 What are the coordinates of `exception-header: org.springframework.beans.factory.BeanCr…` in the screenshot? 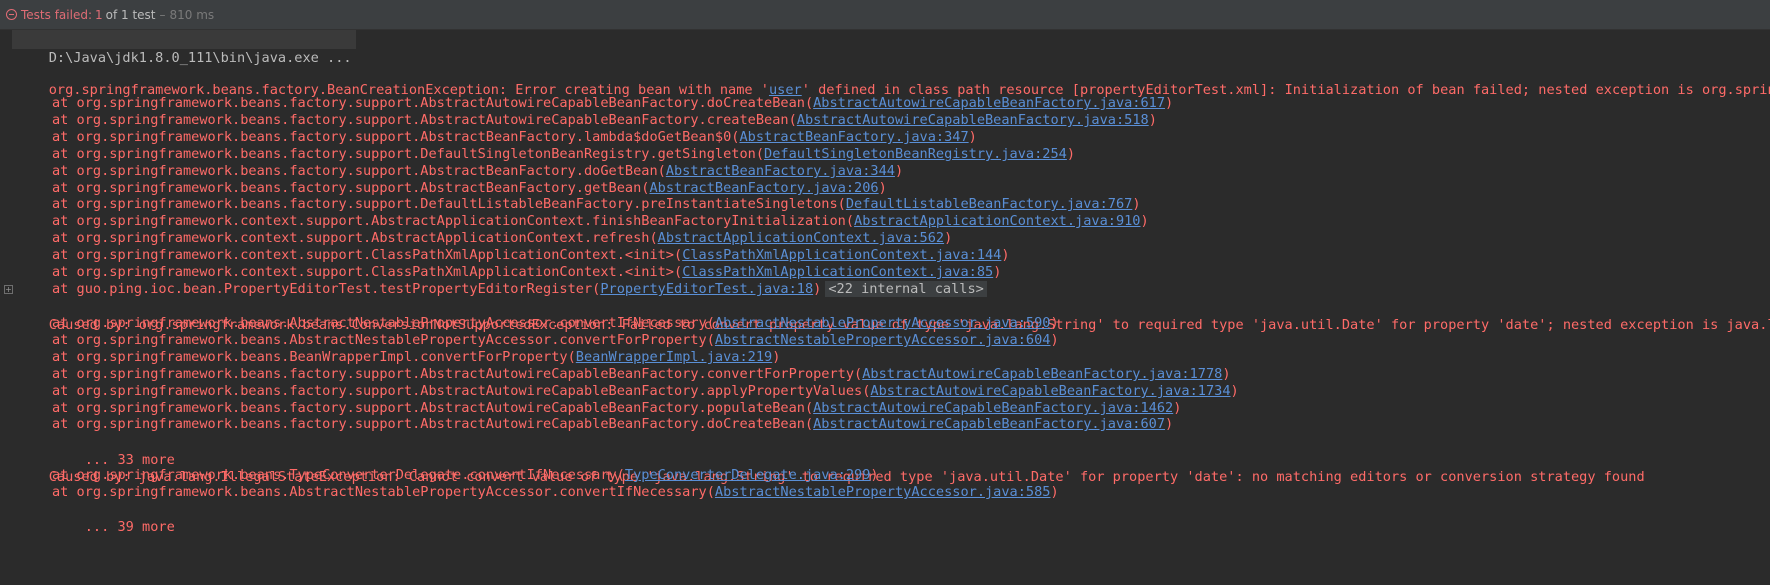 It's located at (893, 80).